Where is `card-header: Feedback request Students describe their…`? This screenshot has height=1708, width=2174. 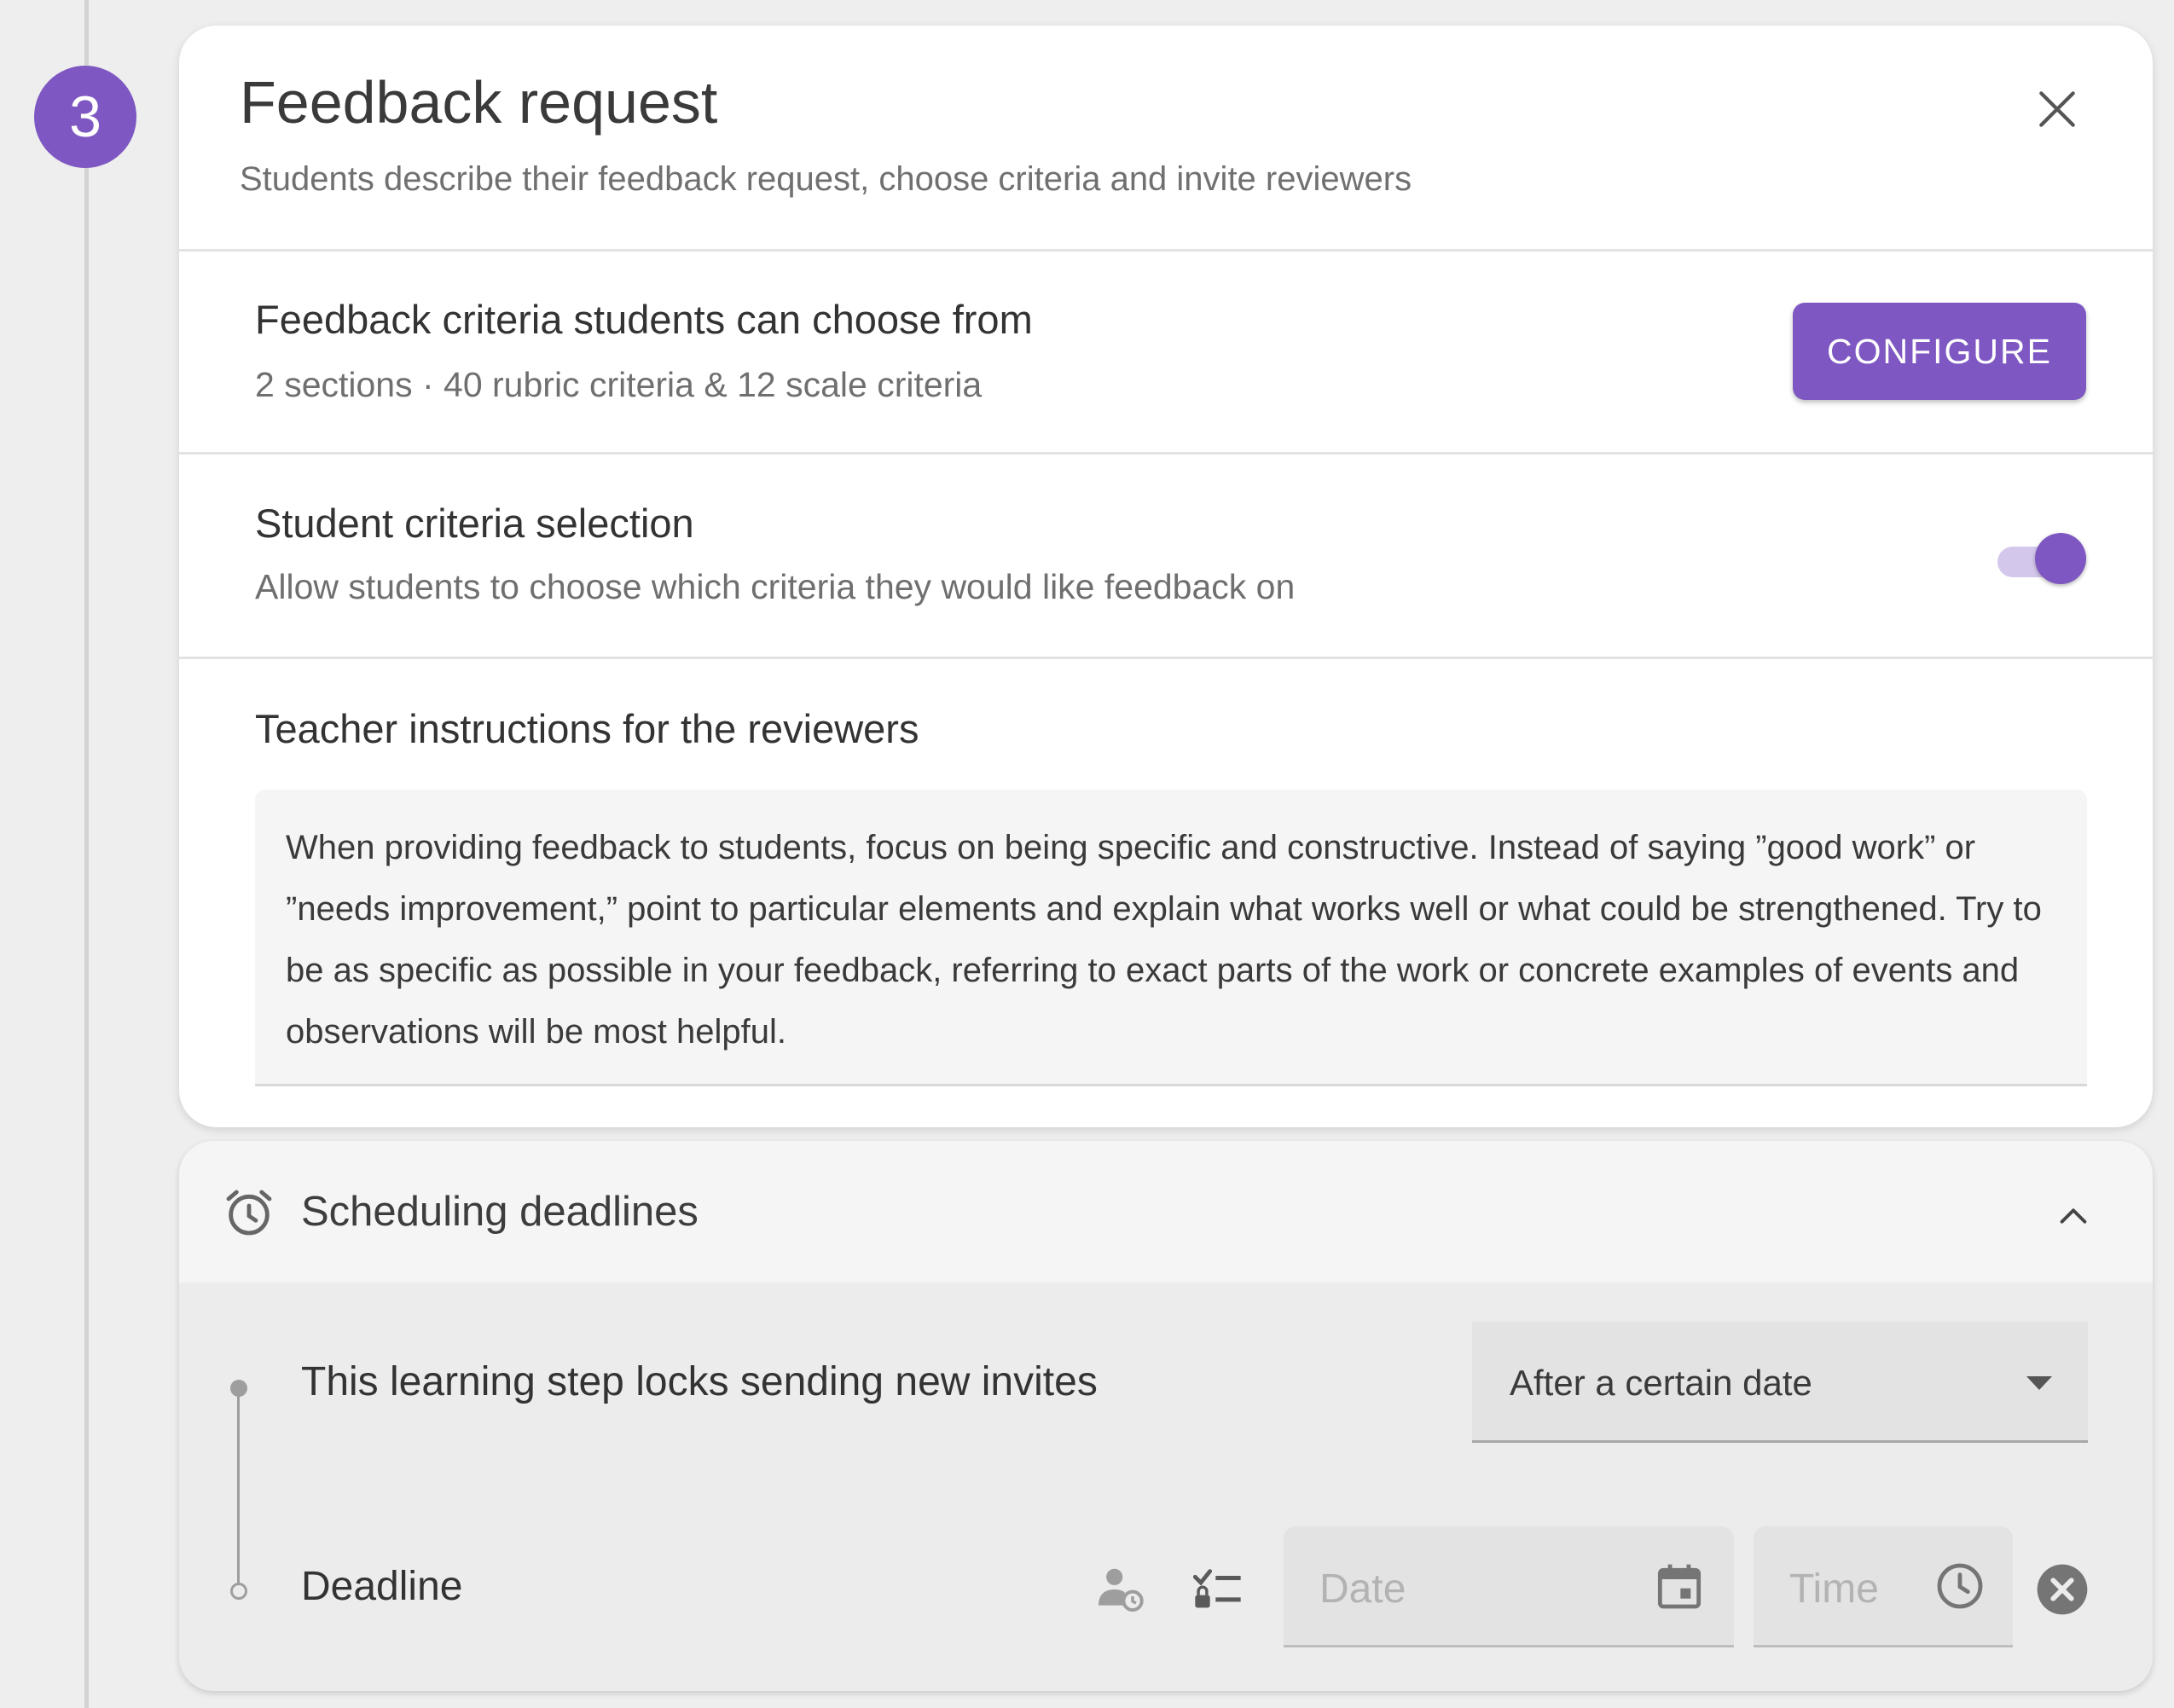
card-header: Feedback request Students describe their… is located at coordinates (1166, 139).